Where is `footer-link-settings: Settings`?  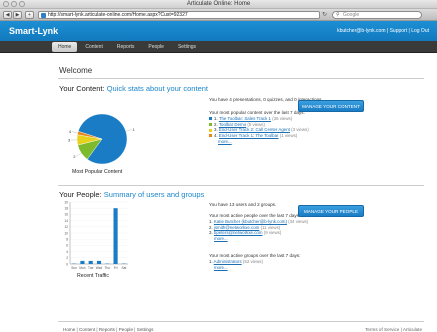
footer-link-settings: Settings is located at coordinates (145, 329).